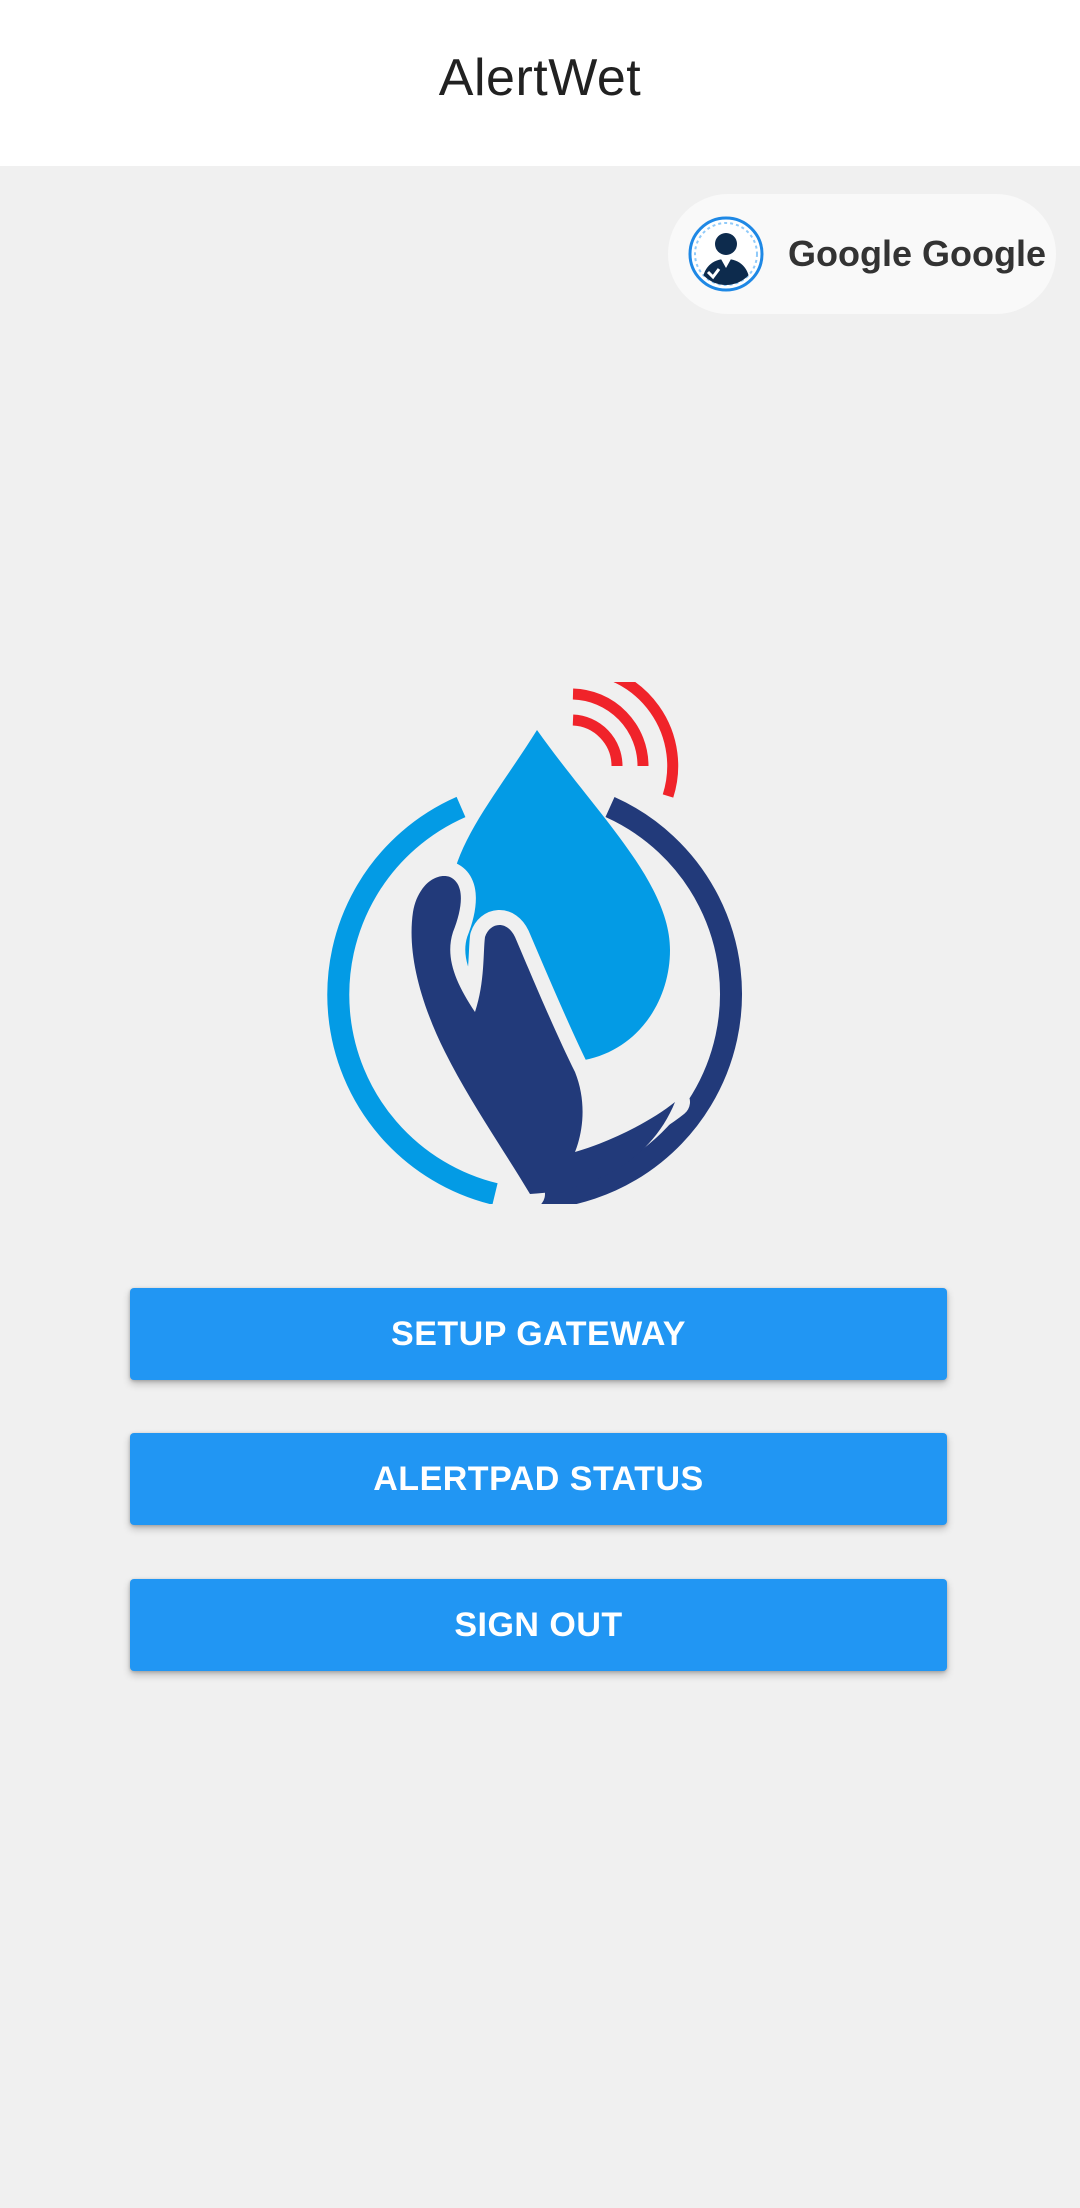 This screenshot has width=1080, height=2208. What do you see at coordinates (538, 1334) in the screenshot?
I see `setup-gateway-button: SETUP GATEWAY` at bounding box center [538, 1334].